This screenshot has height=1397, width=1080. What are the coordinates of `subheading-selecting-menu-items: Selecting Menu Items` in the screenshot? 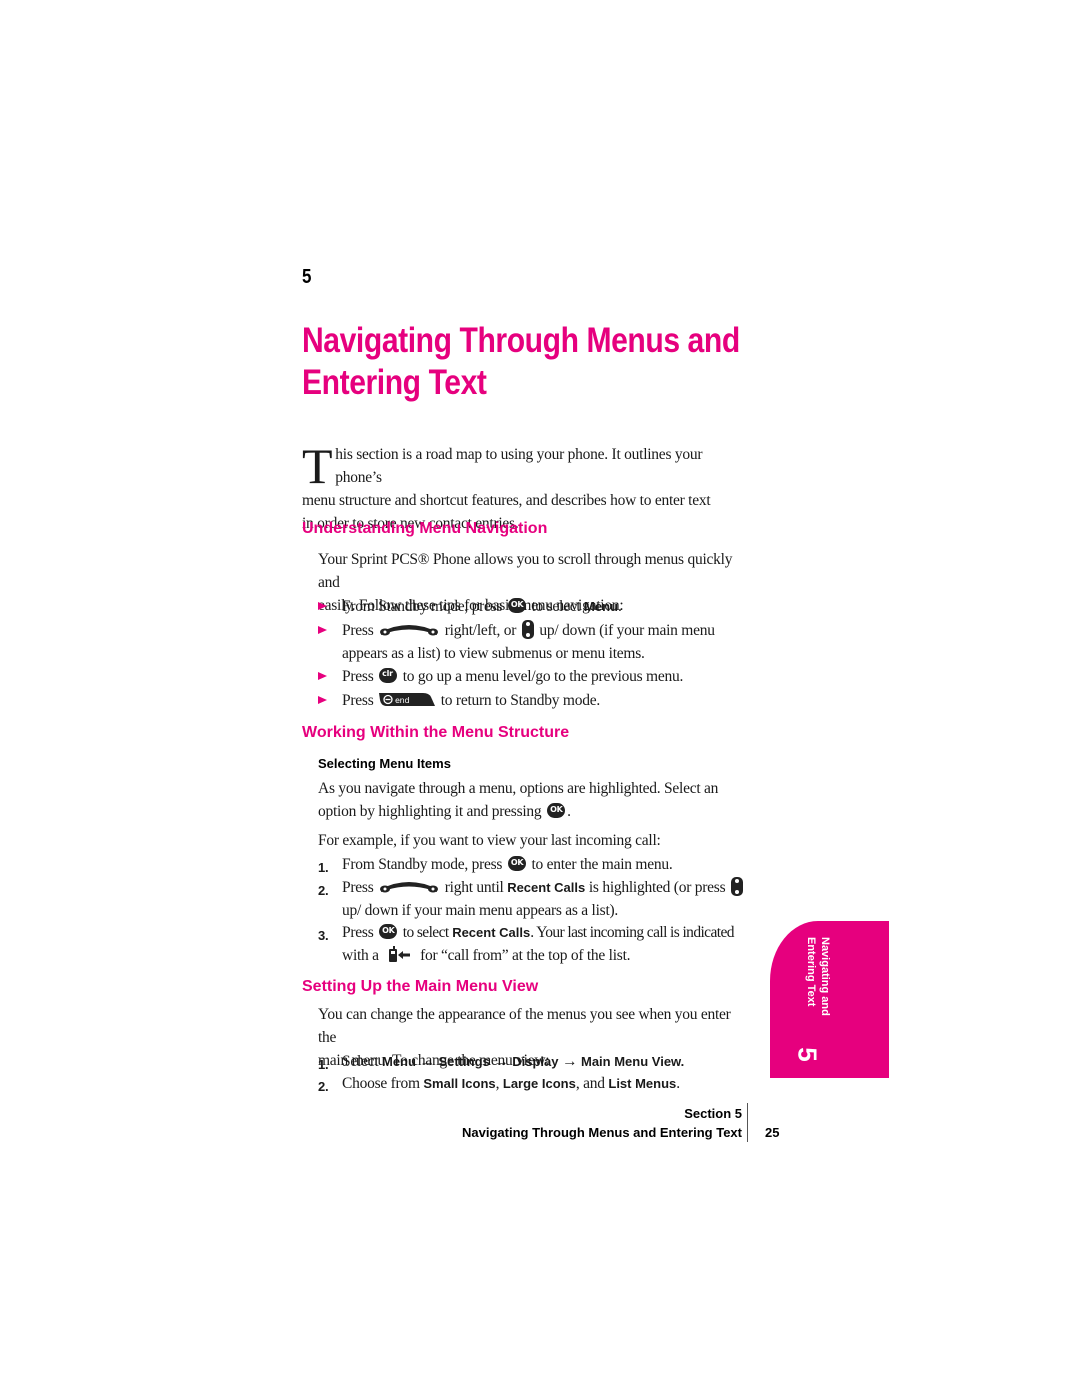 It's located at (384, 763).